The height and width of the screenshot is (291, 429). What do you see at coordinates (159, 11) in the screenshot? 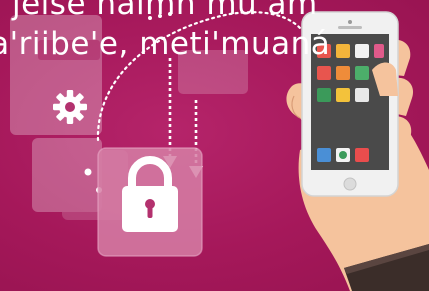
I see `caption-line-1: na jeise naimn mu am` at bounding box center [159, 11].